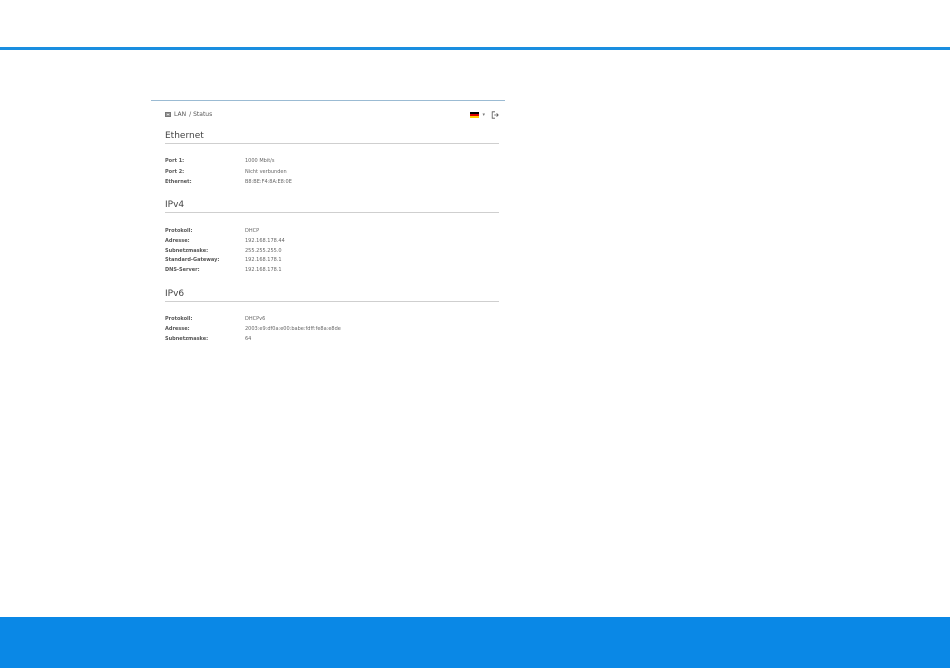 The image size is (950, 668). What do you see at coordinates (175, 294) in the screenshot?
I see `section-title-ipv6: IPv6` at bounding box center [175, 294].